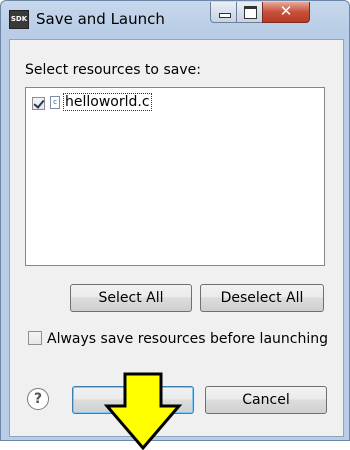 The width and height of the screenshot is (350, 450). What do you see at coordinates (113, 70) in the screenshot?
I see `select-resources-label: Select resources to save:` at bounding box center [113, 70].